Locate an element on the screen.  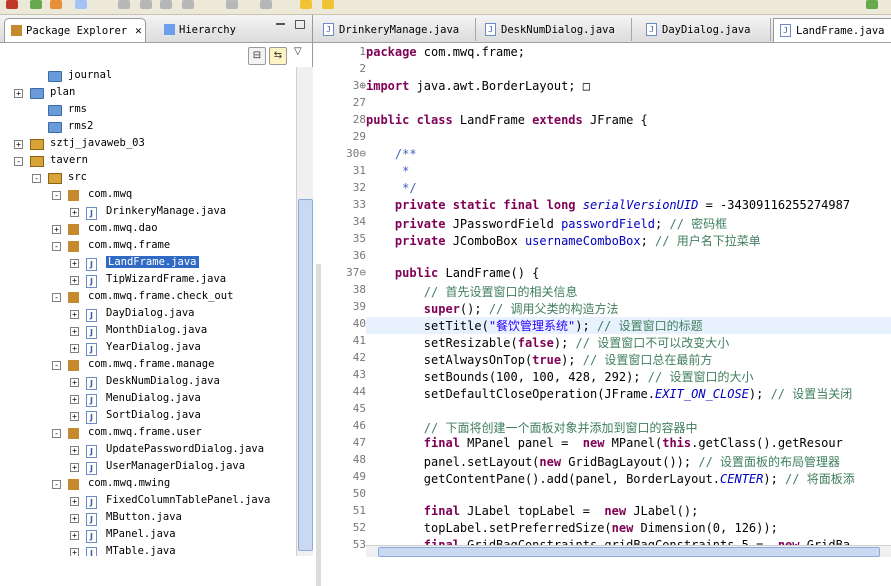
tree-item: + J DayDialog.java is located at coordinates (148, 314).